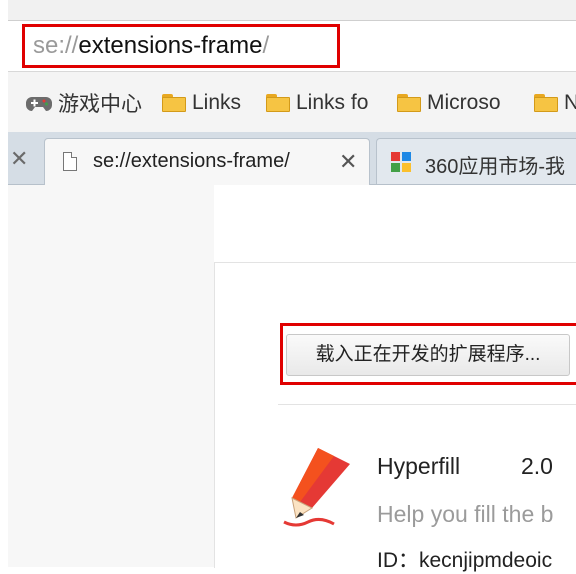 The height and width of the screenshot is (574, 576). What do you see at coordinates (465, 514) in the screenshot?
I see `extension-description: Help you fill the b` at bounding box center [465, 514].